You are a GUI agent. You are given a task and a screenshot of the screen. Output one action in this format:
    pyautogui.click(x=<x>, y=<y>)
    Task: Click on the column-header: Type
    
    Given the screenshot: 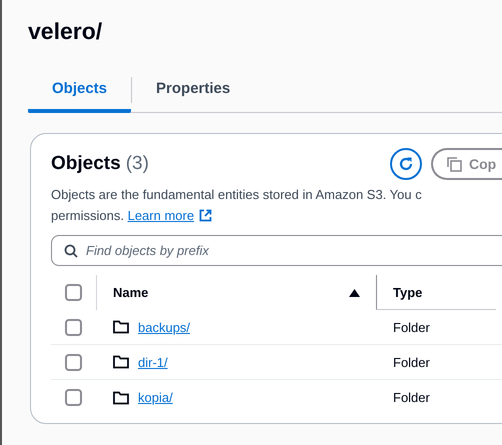 What is the action you would take?
    pyautogui.click(x=407, y=292)
    